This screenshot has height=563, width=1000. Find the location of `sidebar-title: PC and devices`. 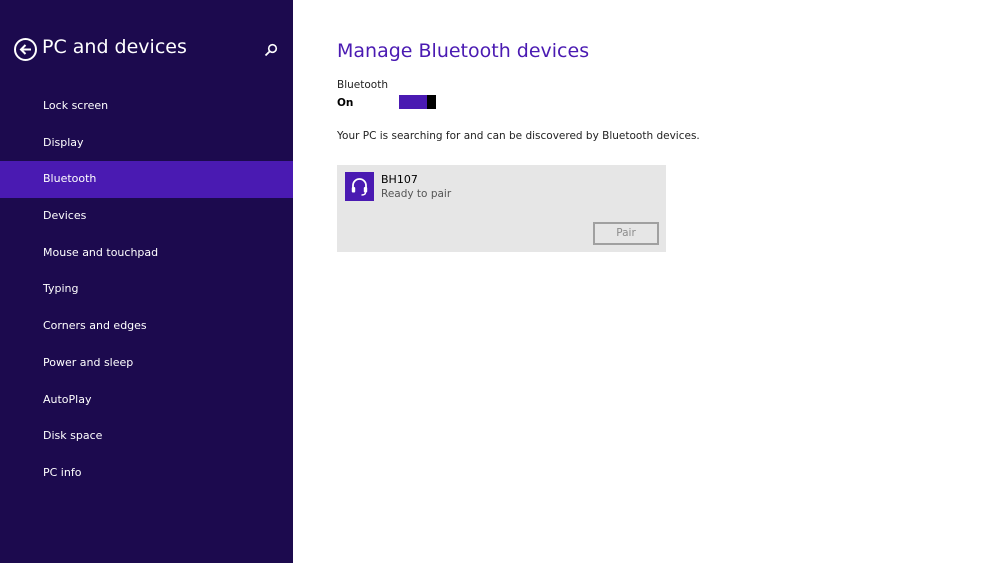

sidebar-title: PC and devices is located at coordinates (114, 47).